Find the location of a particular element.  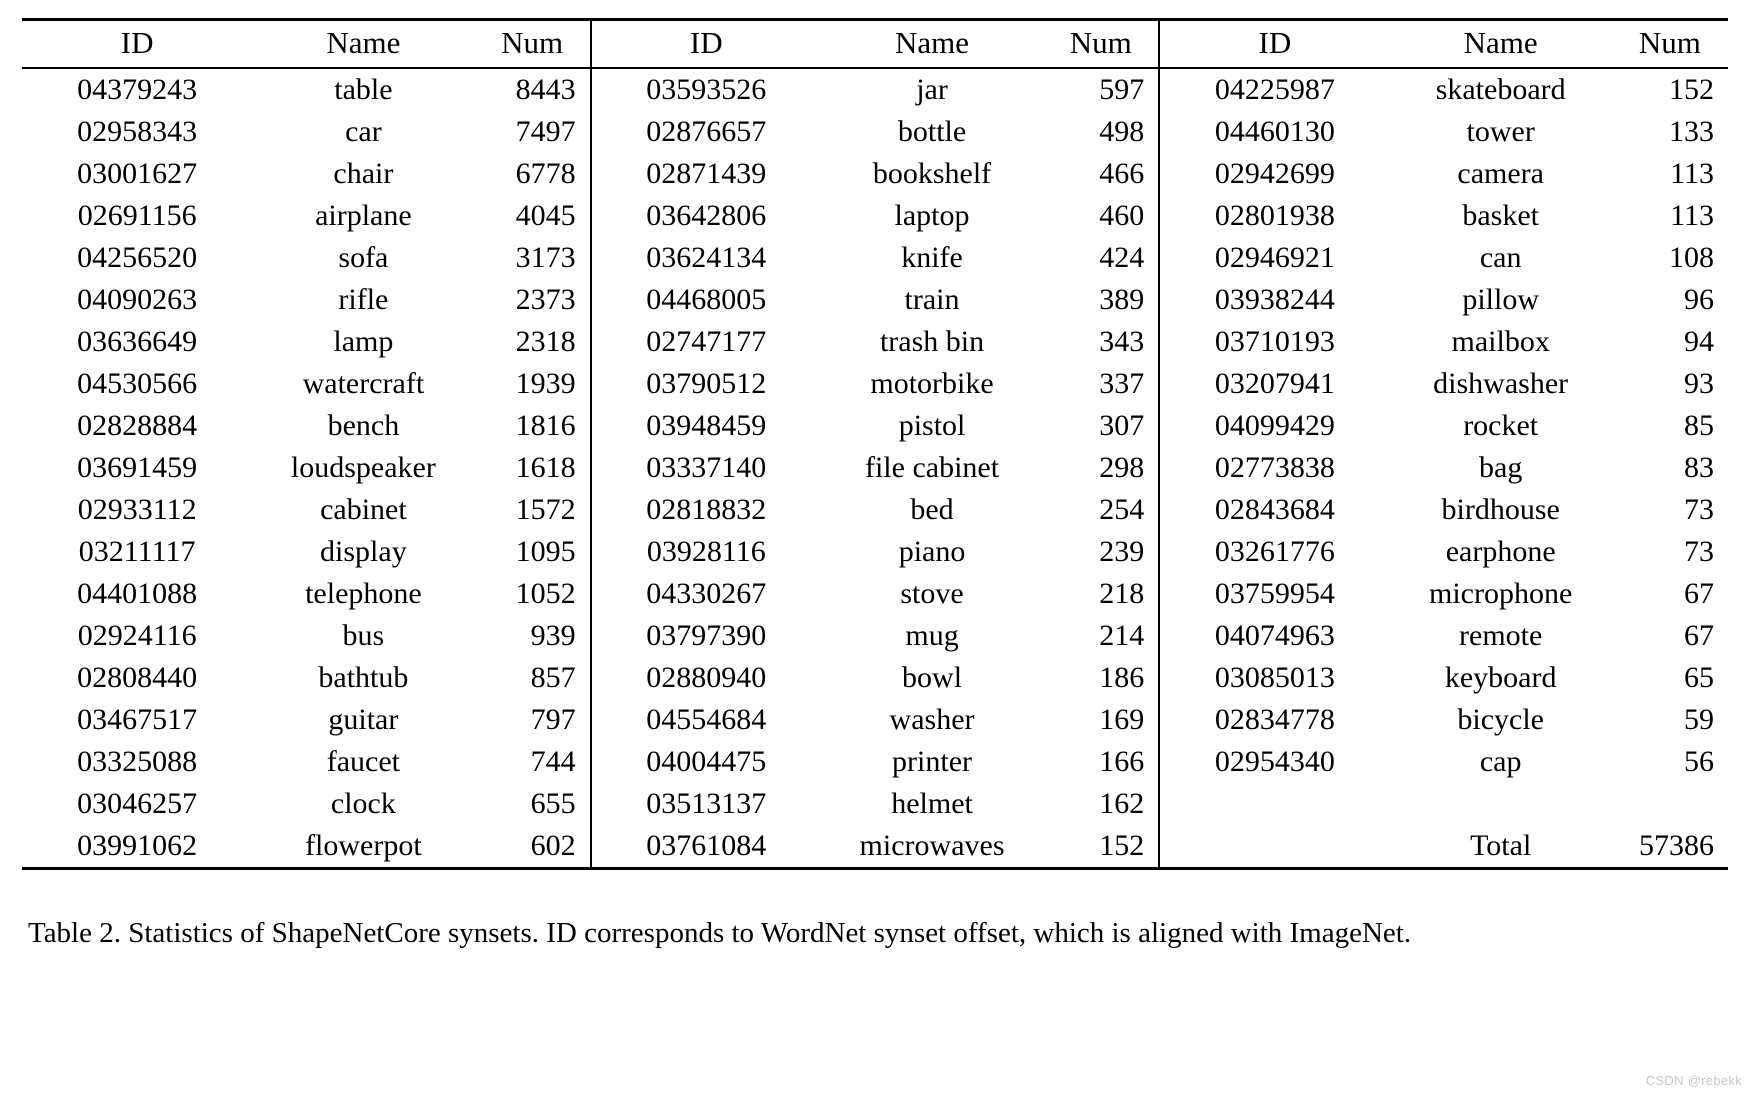

cell-name: bookshelf is located at coordinates (932, 173).